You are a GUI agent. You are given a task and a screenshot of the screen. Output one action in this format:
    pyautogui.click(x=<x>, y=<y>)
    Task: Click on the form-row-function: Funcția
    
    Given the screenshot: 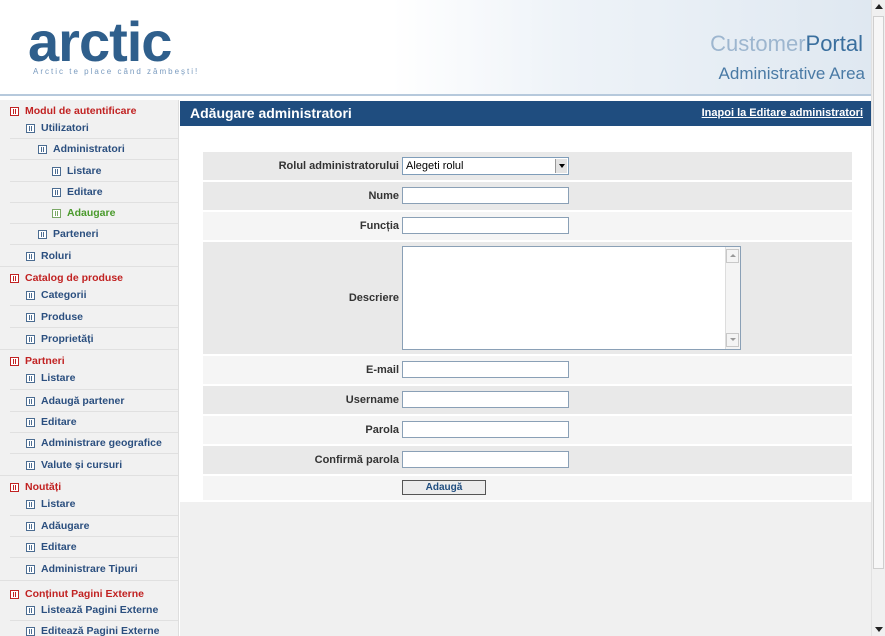 What is the action you would take?
    pyautogui.click(x=527, y=226)
    